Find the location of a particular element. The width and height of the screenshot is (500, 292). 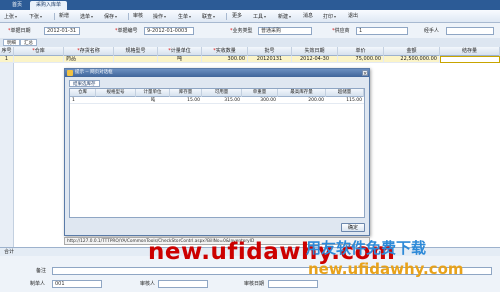

col-stock: 结存量 is located at coordinates (470, 51).